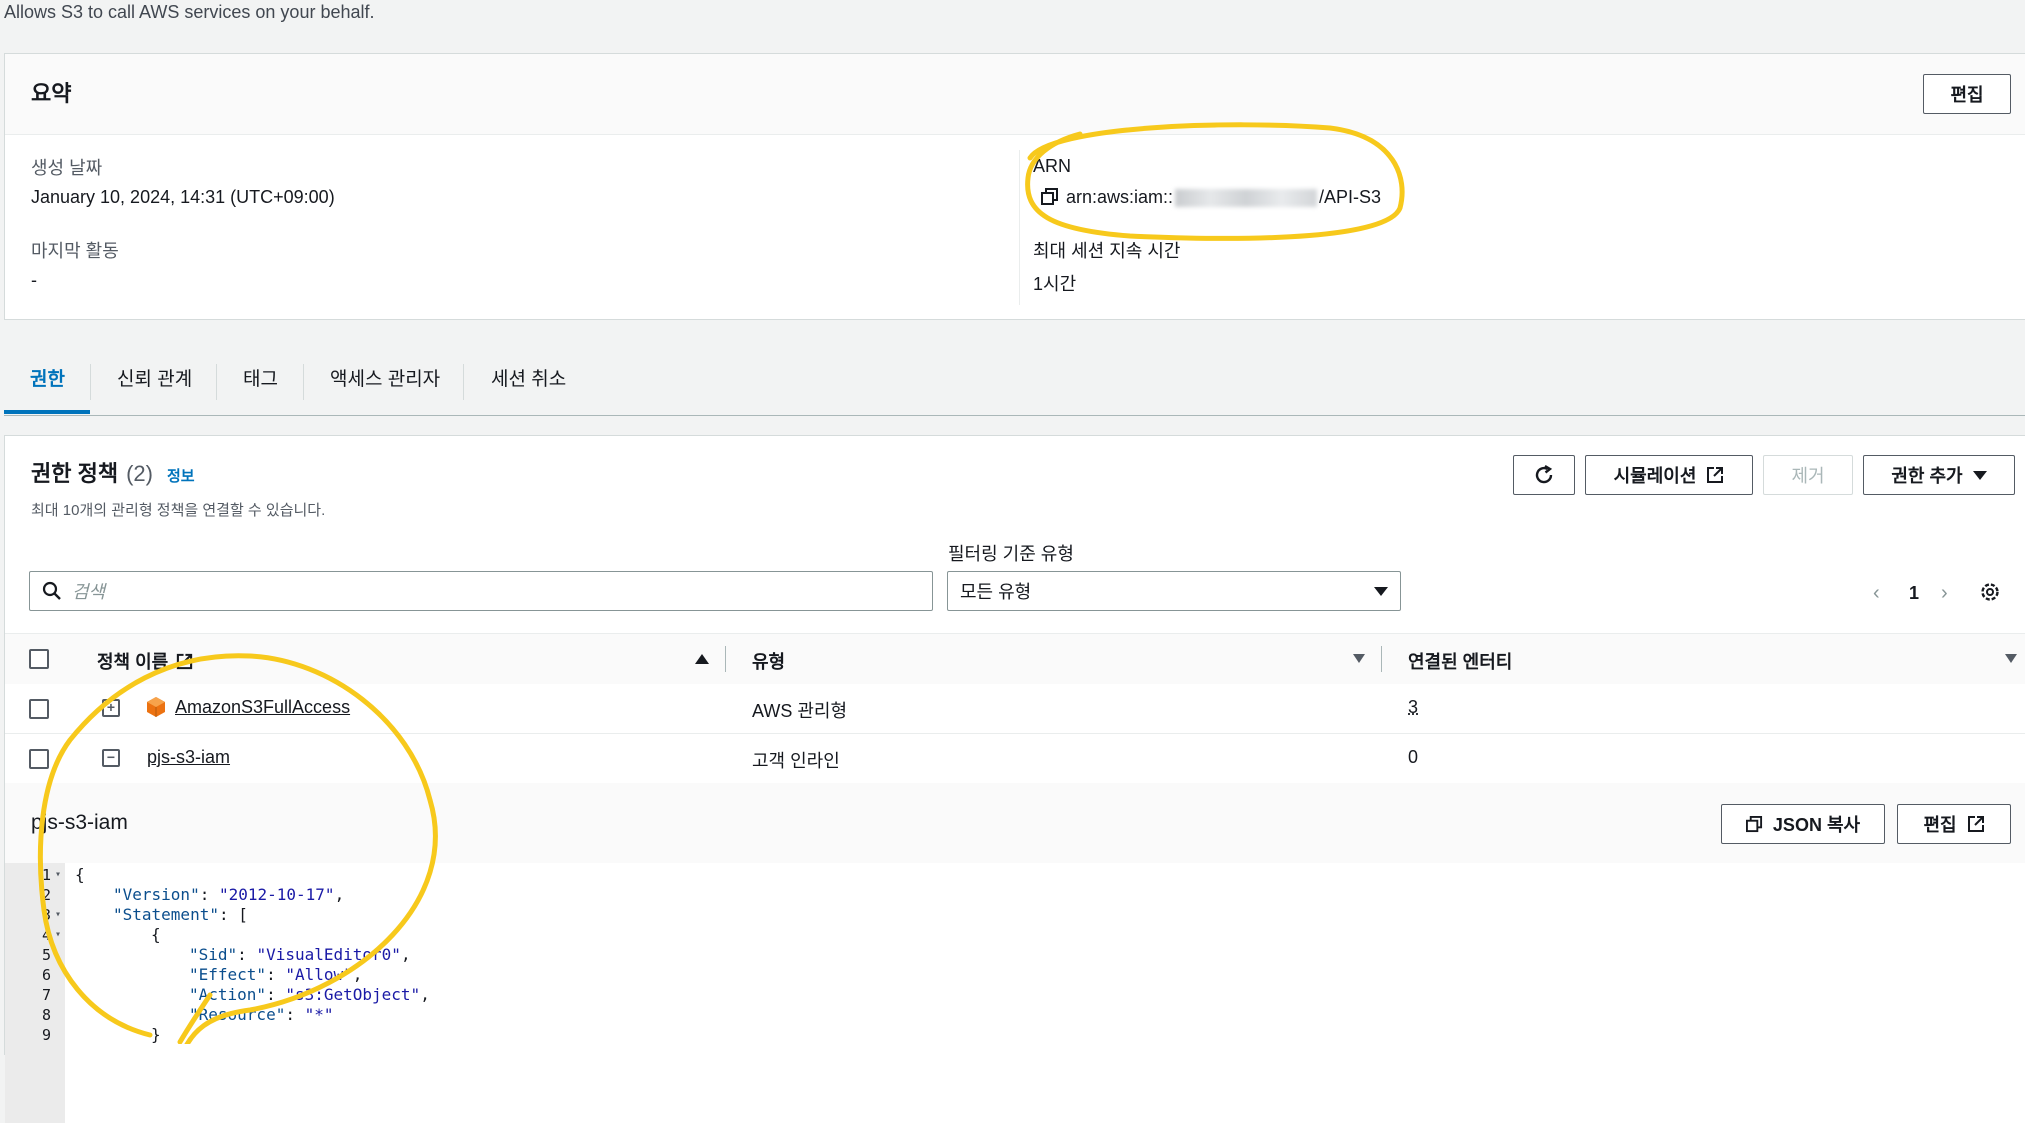  I want to click on summary-header: 요약 편집, so click(1015, 94).